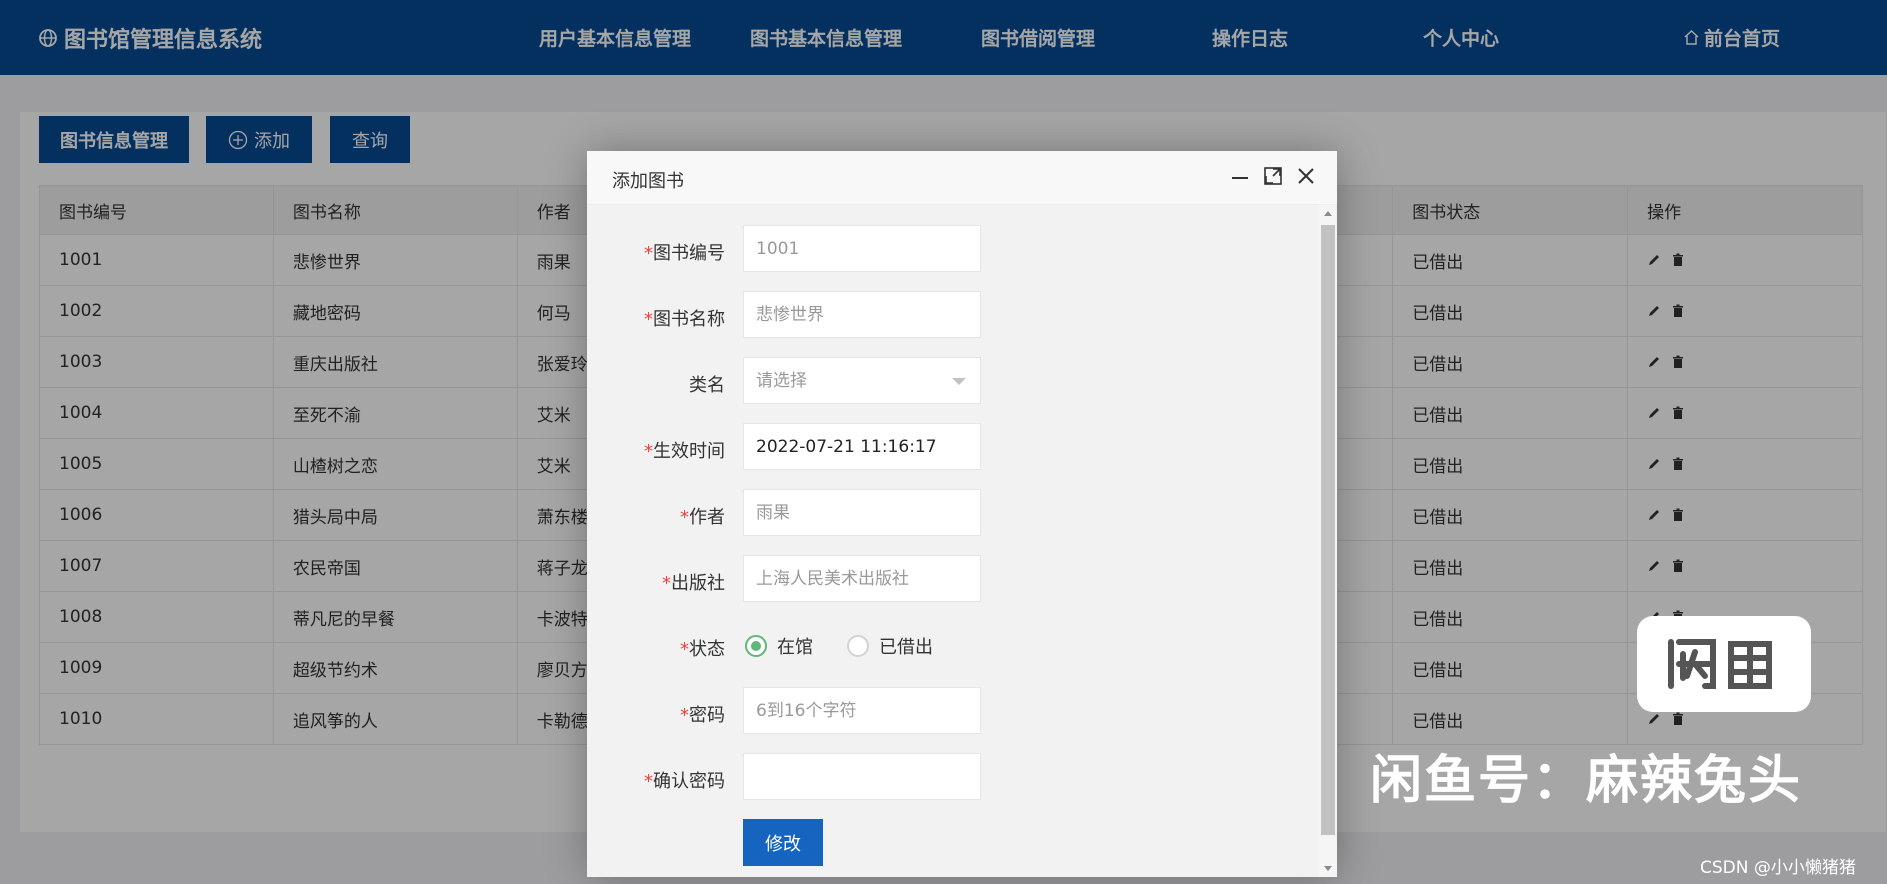 Image resolution: width=1887 pixels, height=884 pixels. I want to click on status-radio-borrowed: 已借出, so click(890, 646).